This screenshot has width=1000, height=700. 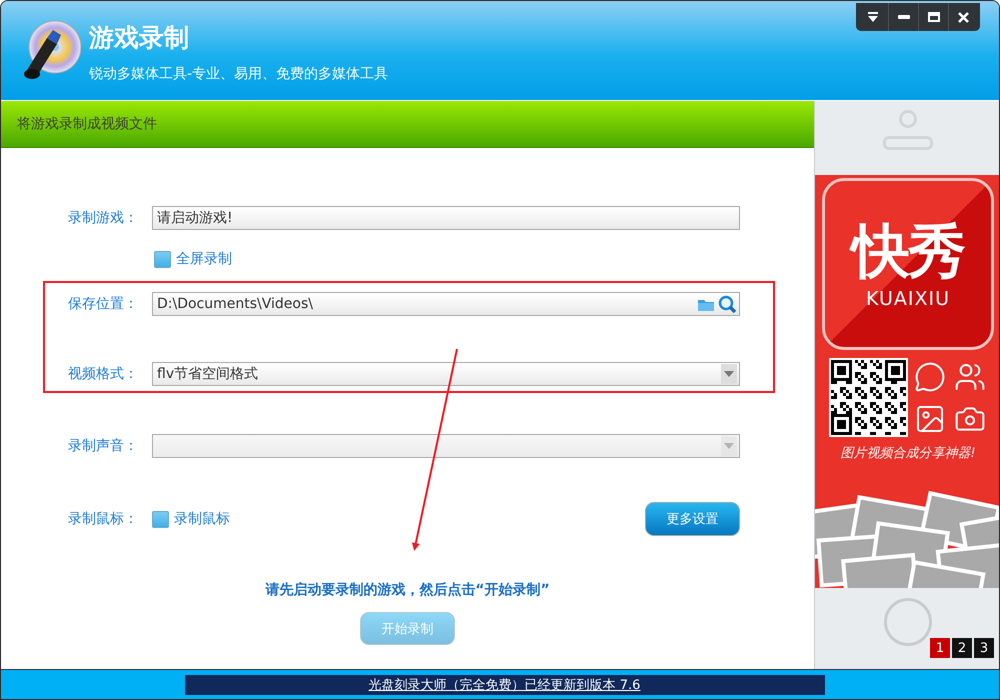 I want to click on field-label: 录制声音：, so click(x=103, y=446).